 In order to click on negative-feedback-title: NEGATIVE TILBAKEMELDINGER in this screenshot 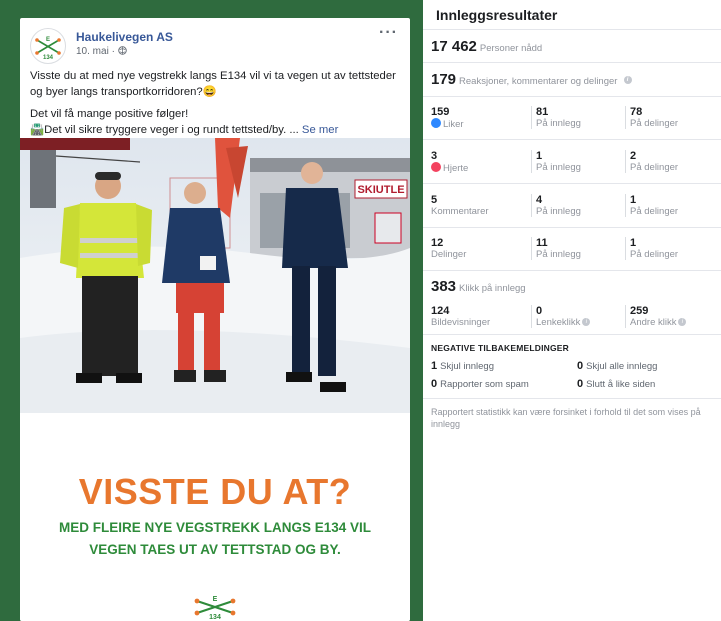, I will do `click(500, 348)`.